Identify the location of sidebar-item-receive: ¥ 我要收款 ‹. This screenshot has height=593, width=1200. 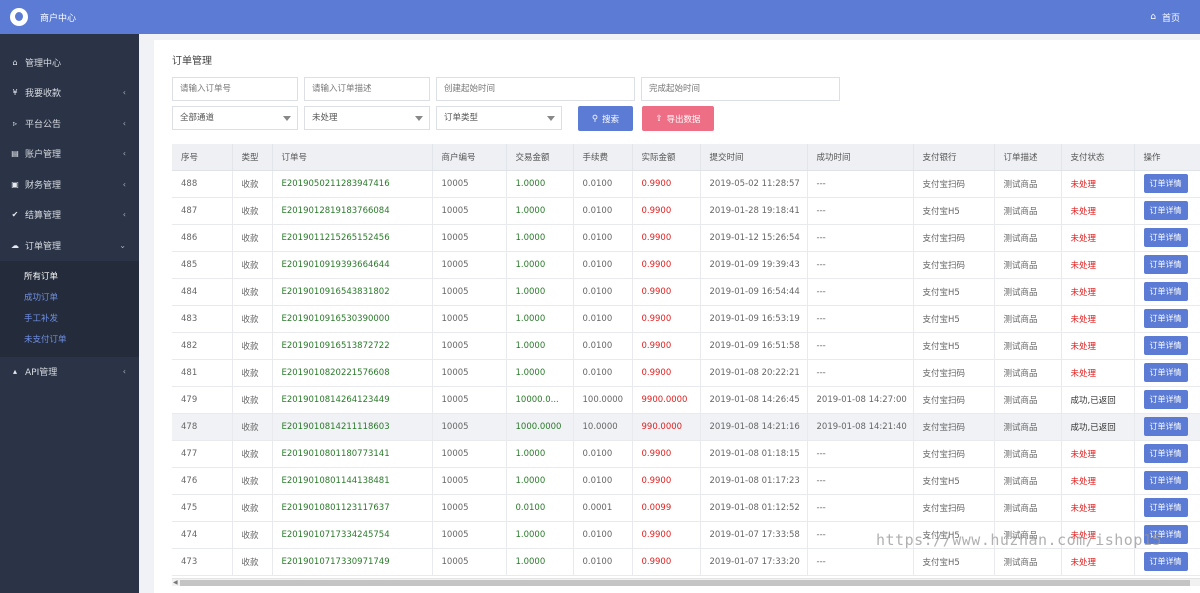
(69, 93).